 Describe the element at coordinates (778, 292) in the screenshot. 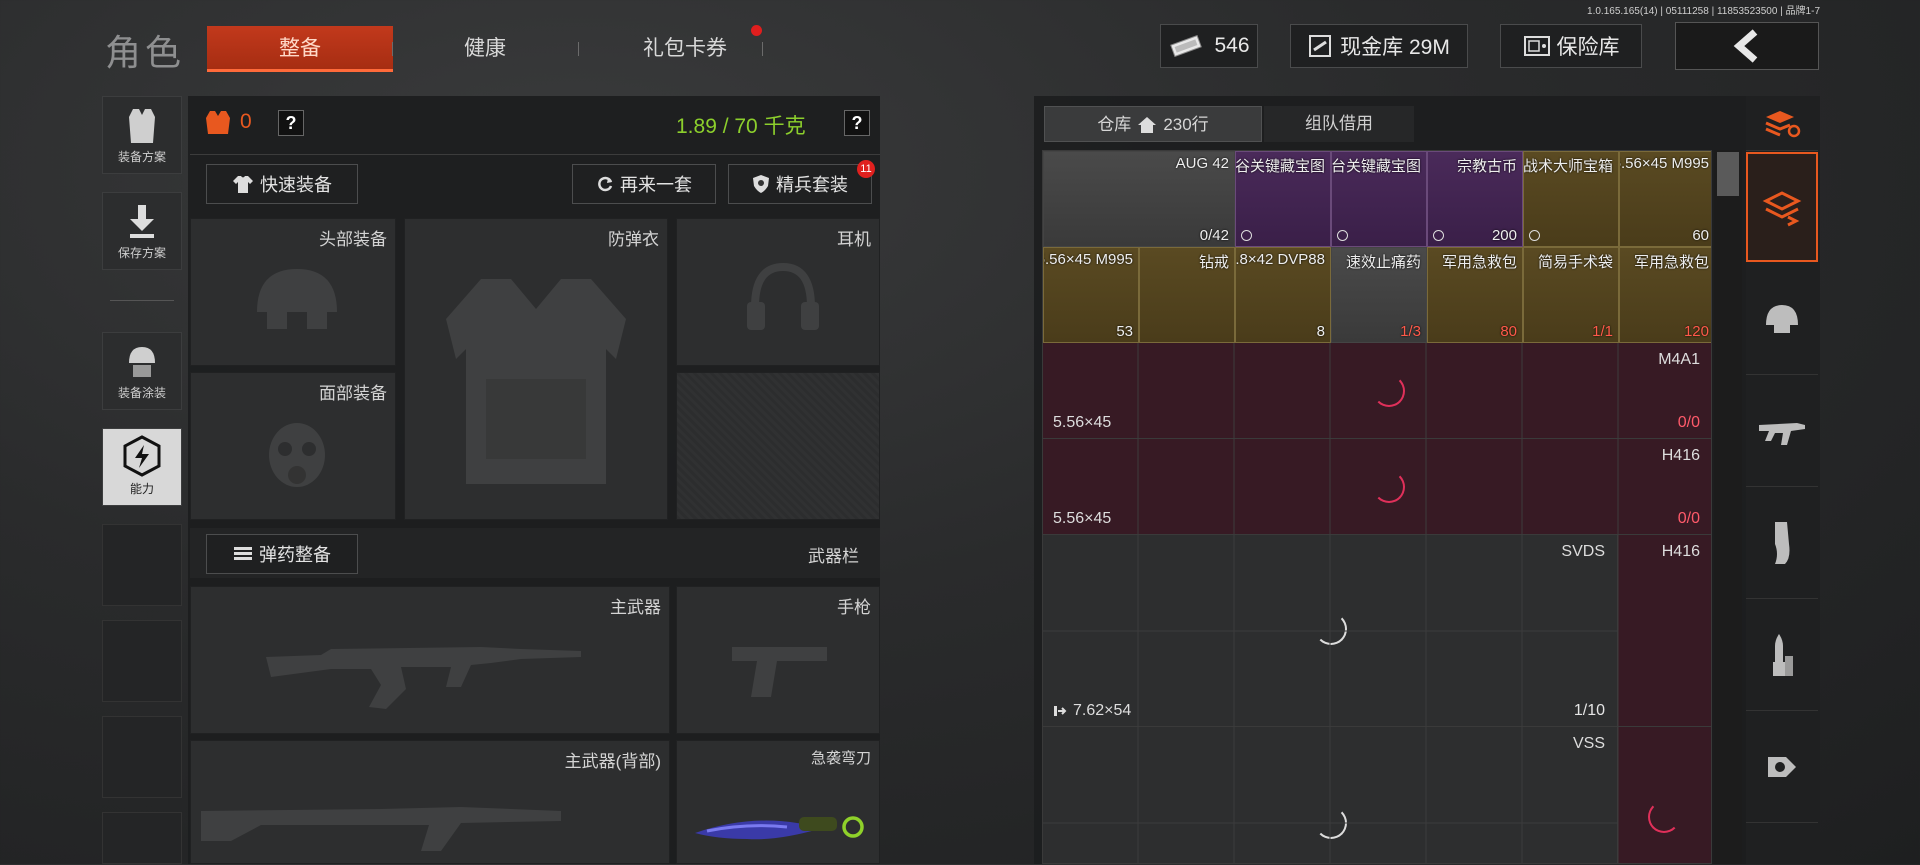

I see `headset-slot: 耳机` at that location.